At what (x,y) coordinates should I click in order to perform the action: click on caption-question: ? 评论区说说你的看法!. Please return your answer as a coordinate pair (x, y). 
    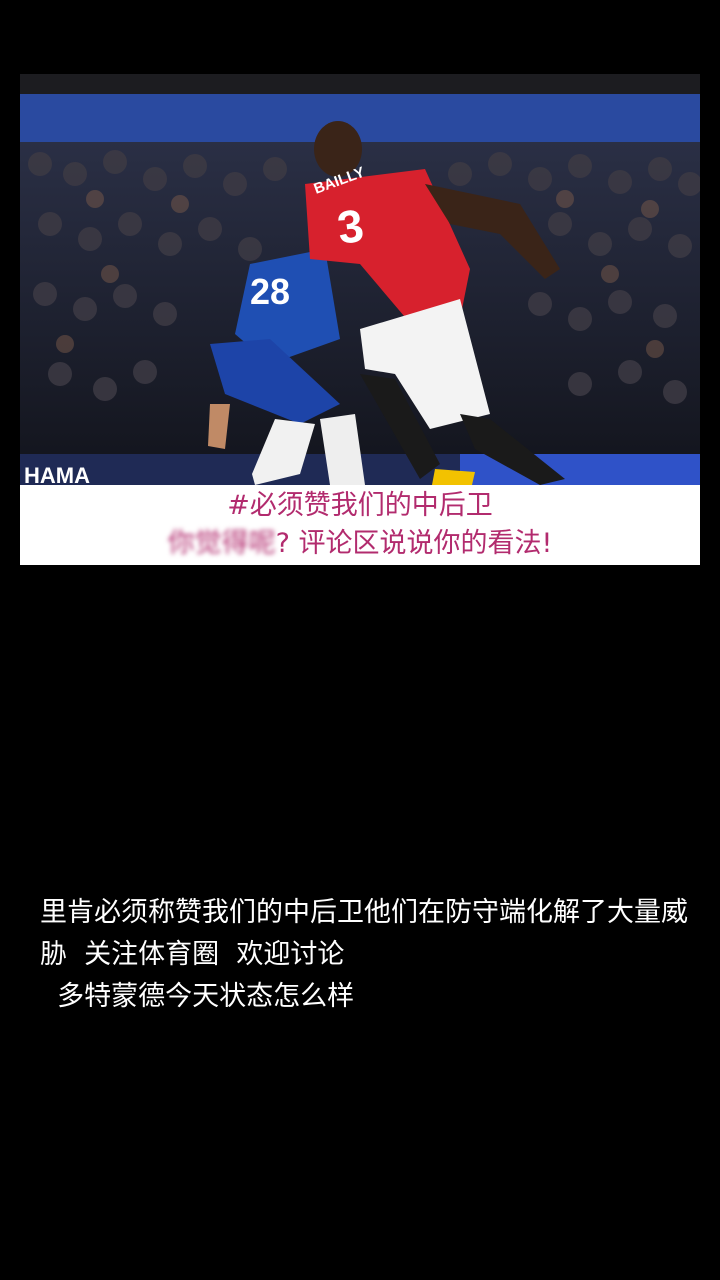
    Looking at the image, I should click on (414, 543).